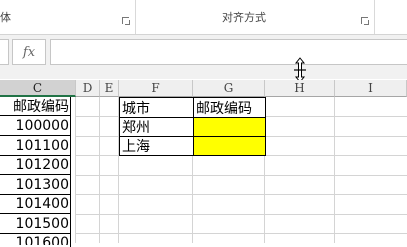 Image resolution: width=407 pixels, height=247 pixels. Describe the element at coordinates (156, 127) in the screenshot. I see `cell-f-city: 郑州` at that location.